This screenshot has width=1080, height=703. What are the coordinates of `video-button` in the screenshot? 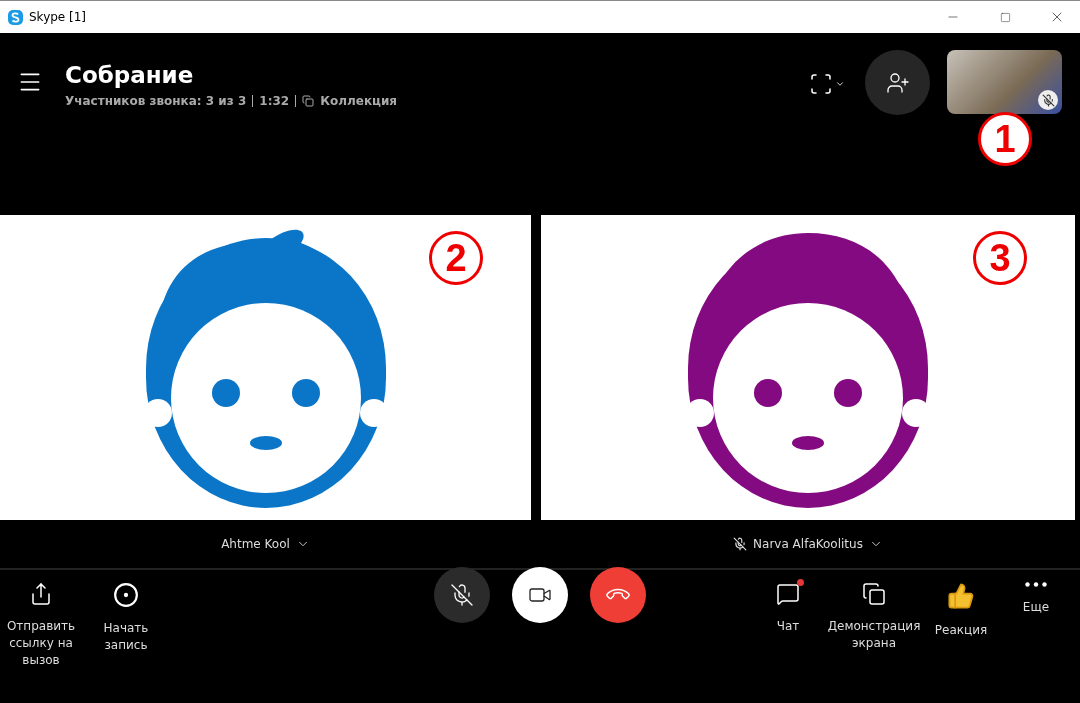 It's located at (540, 595).